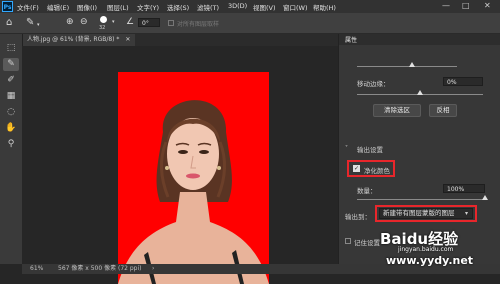 The image size is (500, 284). What do you see at coordinates (70, 22) in the screenshot?
I see `add-icon: ⊕` at bounding box center [70, 22].